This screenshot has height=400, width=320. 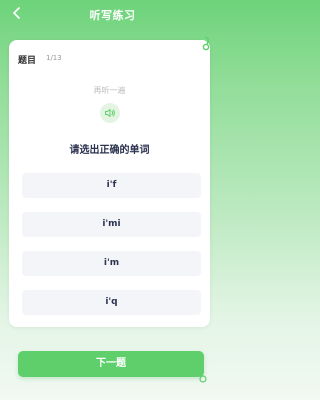 I want to click on option-3: i'm, so click(x=111, y=263).